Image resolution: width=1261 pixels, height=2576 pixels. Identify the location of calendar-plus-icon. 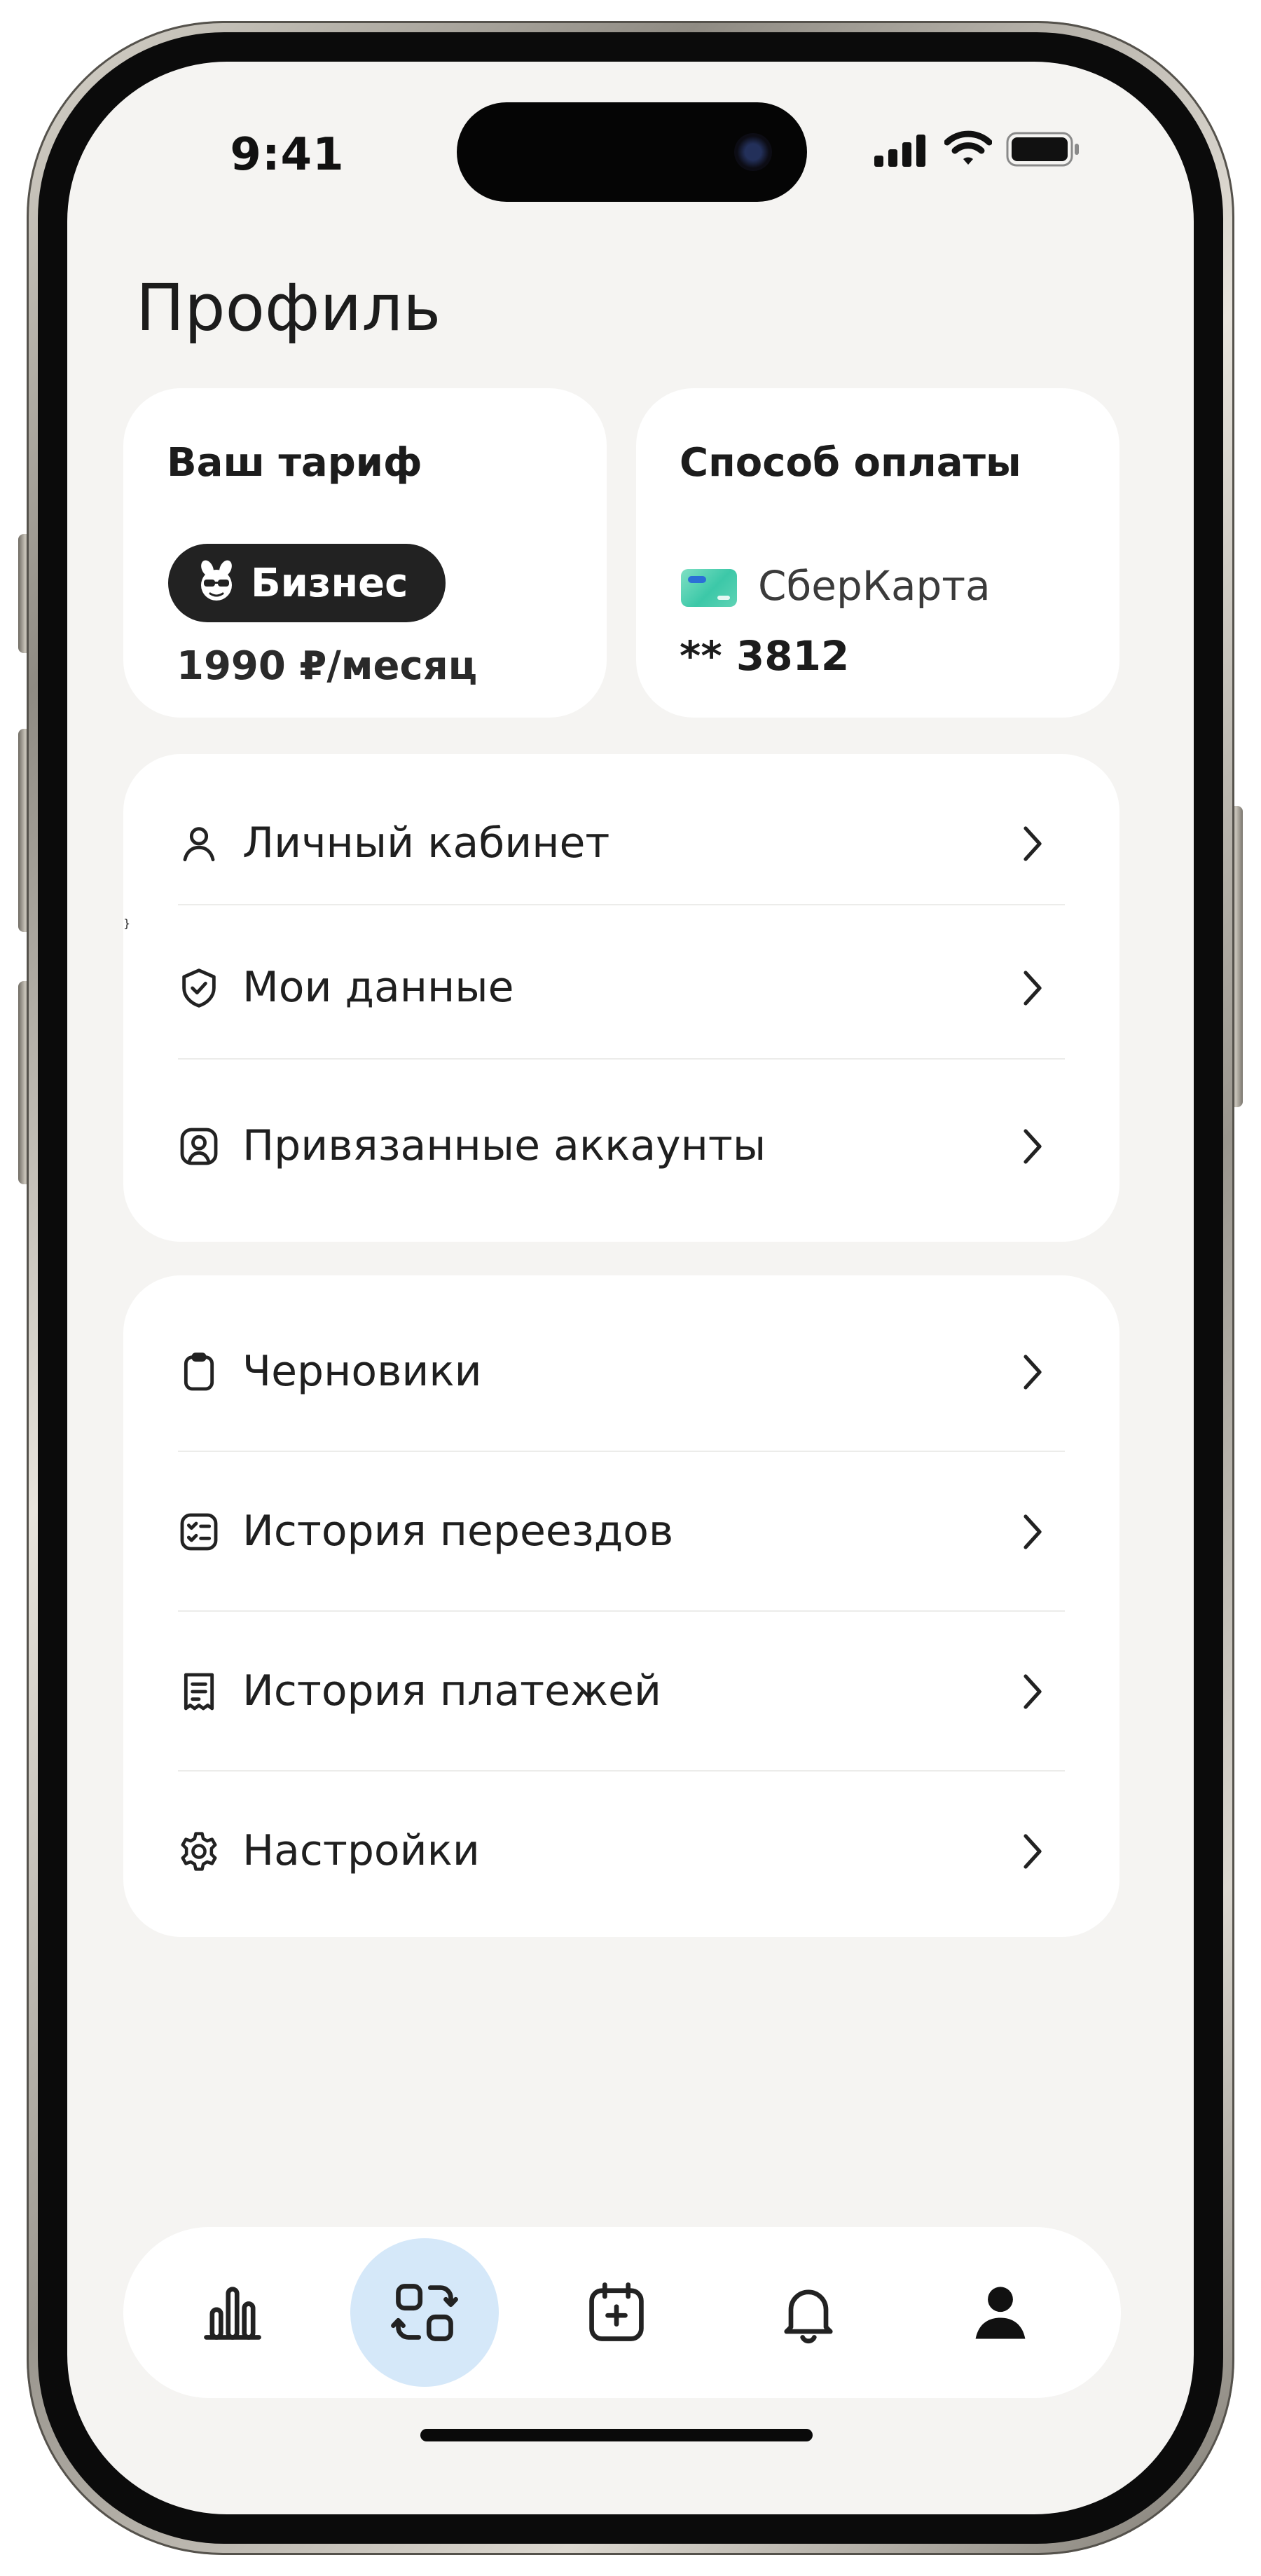
(616, 2311).